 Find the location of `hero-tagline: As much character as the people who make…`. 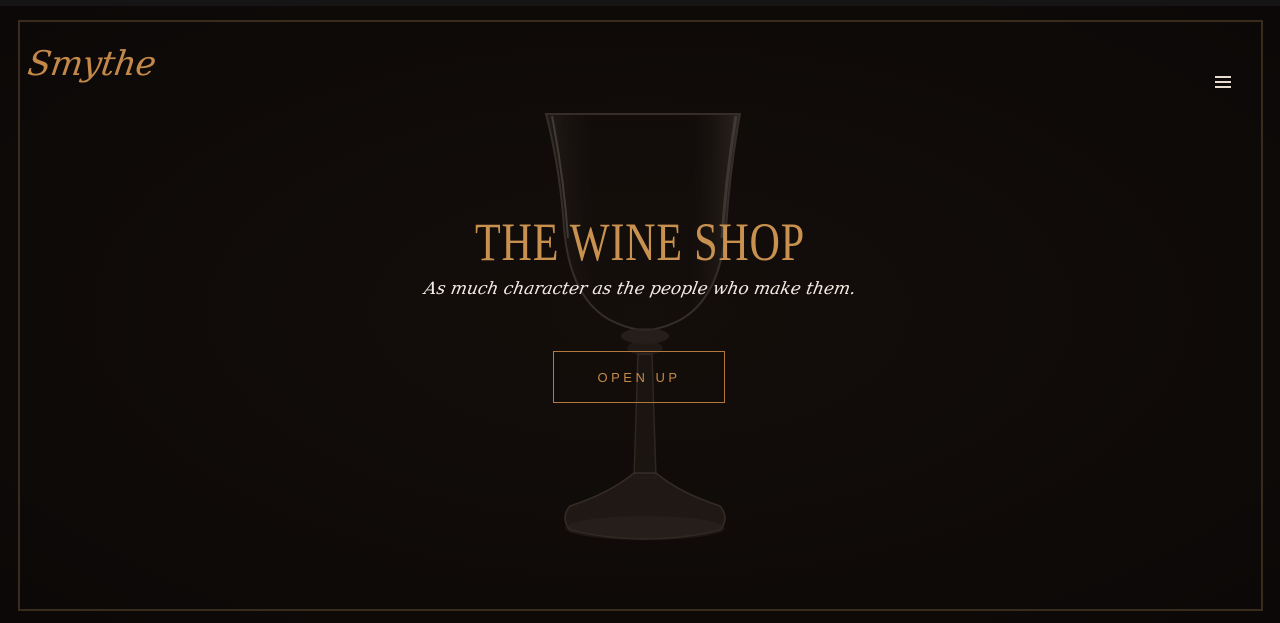

hero-tagline: As much character as the people who make… is located at coordinates (640, 289).